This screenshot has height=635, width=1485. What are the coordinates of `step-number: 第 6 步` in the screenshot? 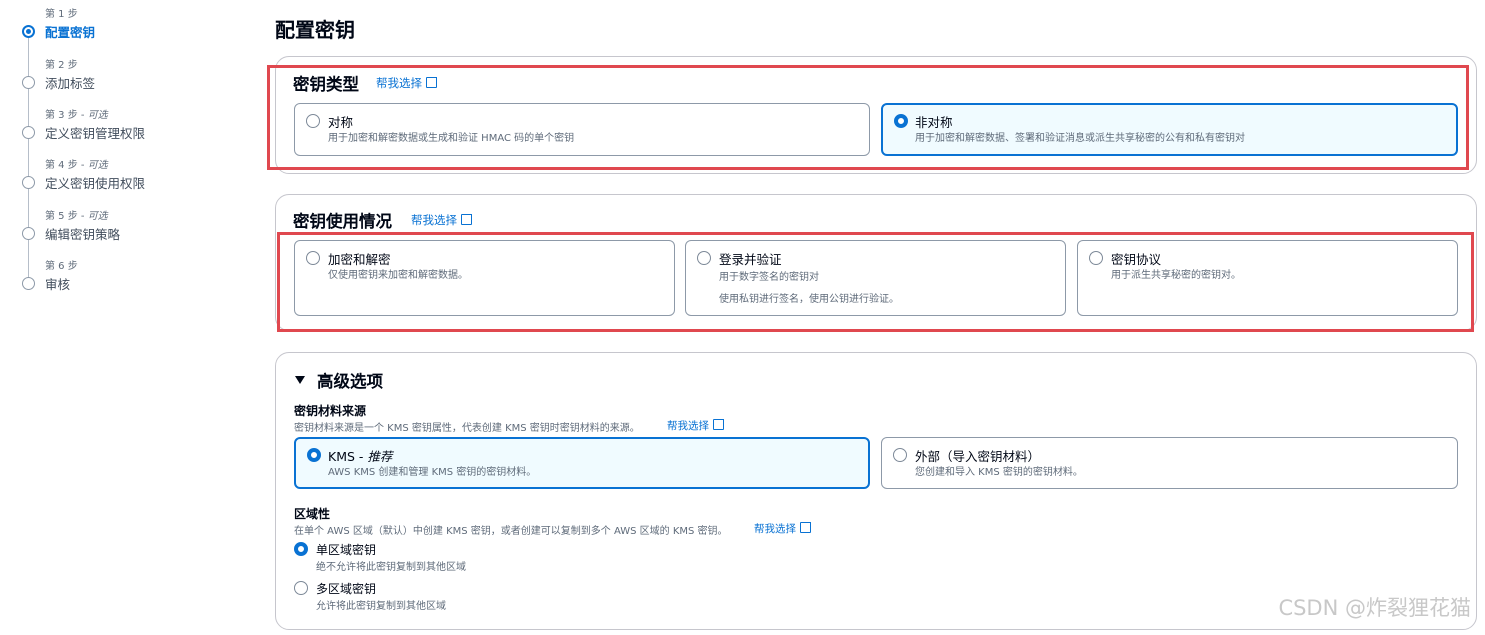 It's located at (61, 266).